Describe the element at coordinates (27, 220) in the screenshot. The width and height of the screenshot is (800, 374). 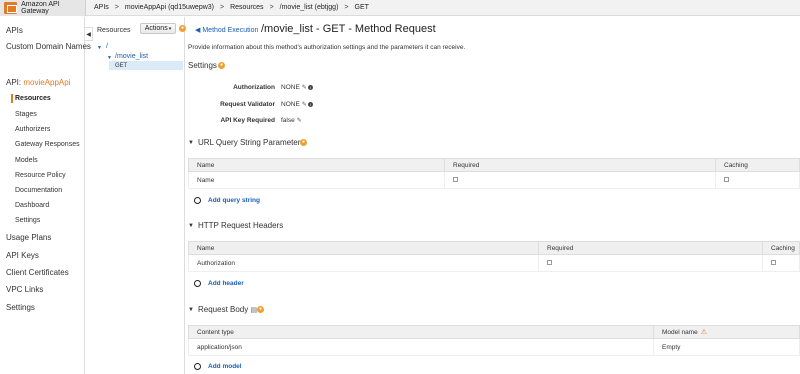
I see `sidebar-item-api-settings: Settings` at that location.